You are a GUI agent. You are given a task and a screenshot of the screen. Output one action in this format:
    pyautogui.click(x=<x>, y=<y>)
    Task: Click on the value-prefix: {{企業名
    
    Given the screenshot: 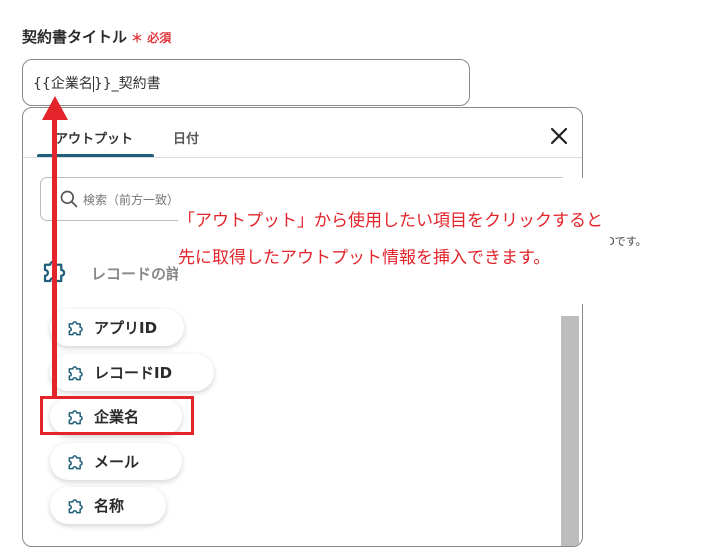 What is the action you would take?
    pyautogui.click(x=63, y=84)
    